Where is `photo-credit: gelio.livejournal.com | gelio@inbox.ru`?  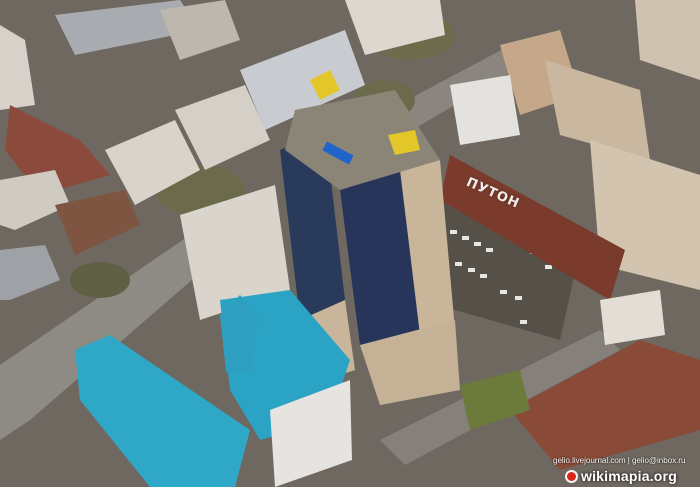
photo-credit: gelio.livejournal.com | gelio@inbox.ru is located at coordinates (619, 460).